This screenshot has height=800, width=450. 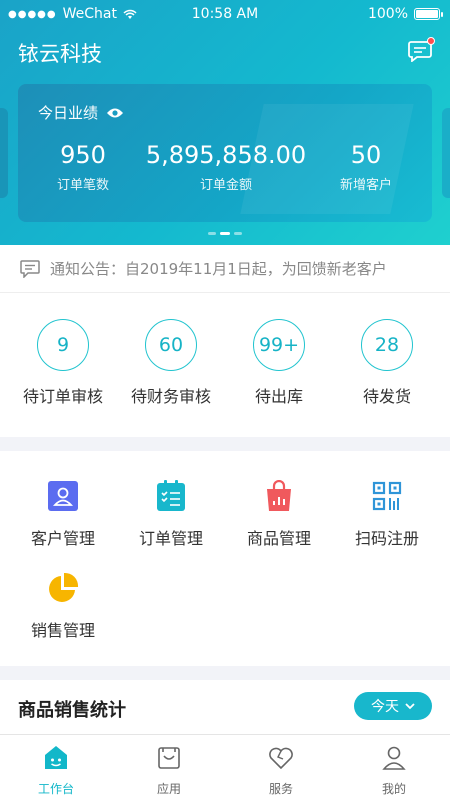 I want to click on stat-new-customers: 50 新增客户, so click(x=366, y=166).